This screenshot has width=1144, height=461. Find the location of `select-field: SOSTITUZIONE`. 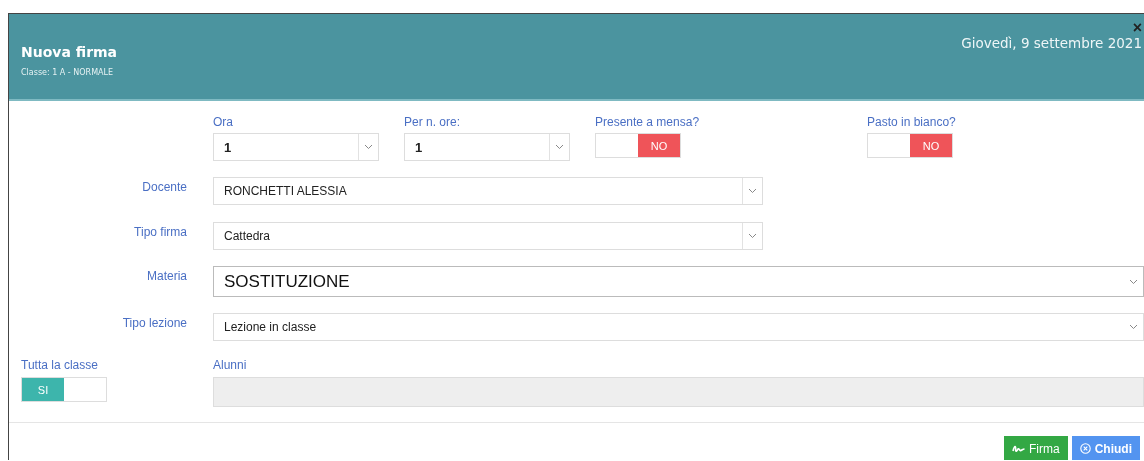

select-field: SOSTITUZIONE is located at coordinates (678, 281).